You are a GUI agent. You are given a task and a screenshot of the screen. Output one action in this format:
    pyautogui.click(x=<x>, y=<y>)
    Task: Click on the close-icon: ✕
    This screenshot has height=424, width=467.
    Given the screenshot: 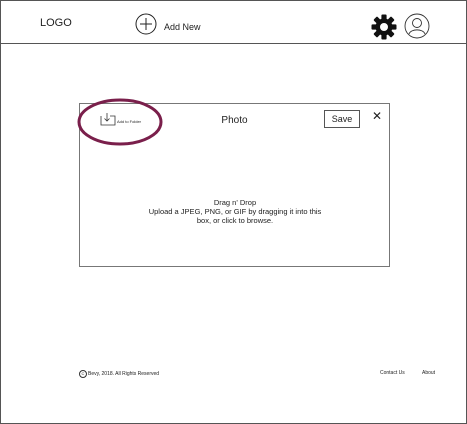 What is the action you would take?
    pyautogui.click(x=377, y=116)
    